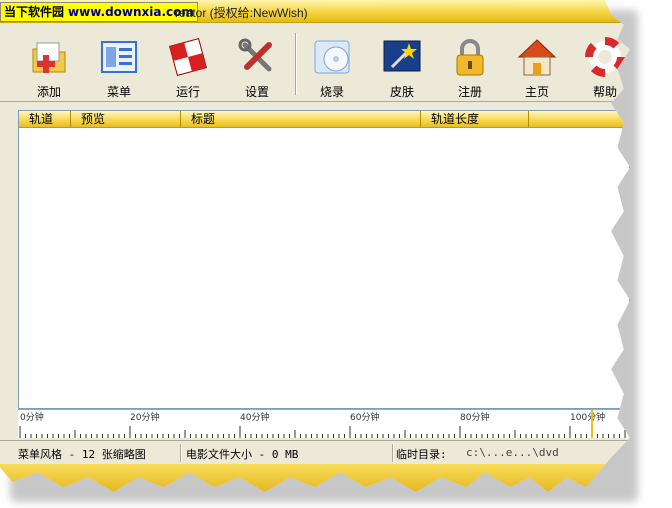  Describe the element at coordinates (144, 417) in the screenshot. I see `ruler-label: 20分钟` at that location.